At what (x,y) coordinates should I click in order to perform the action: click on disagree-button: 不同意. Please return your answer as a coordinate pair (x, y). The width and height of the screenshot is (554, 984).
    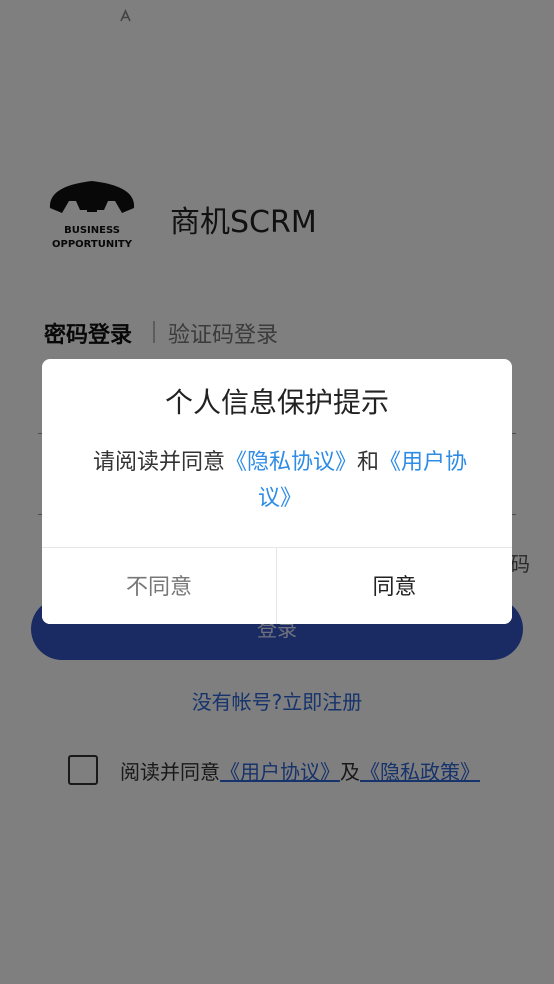
    Looking at the image, I should click on (159, 586).